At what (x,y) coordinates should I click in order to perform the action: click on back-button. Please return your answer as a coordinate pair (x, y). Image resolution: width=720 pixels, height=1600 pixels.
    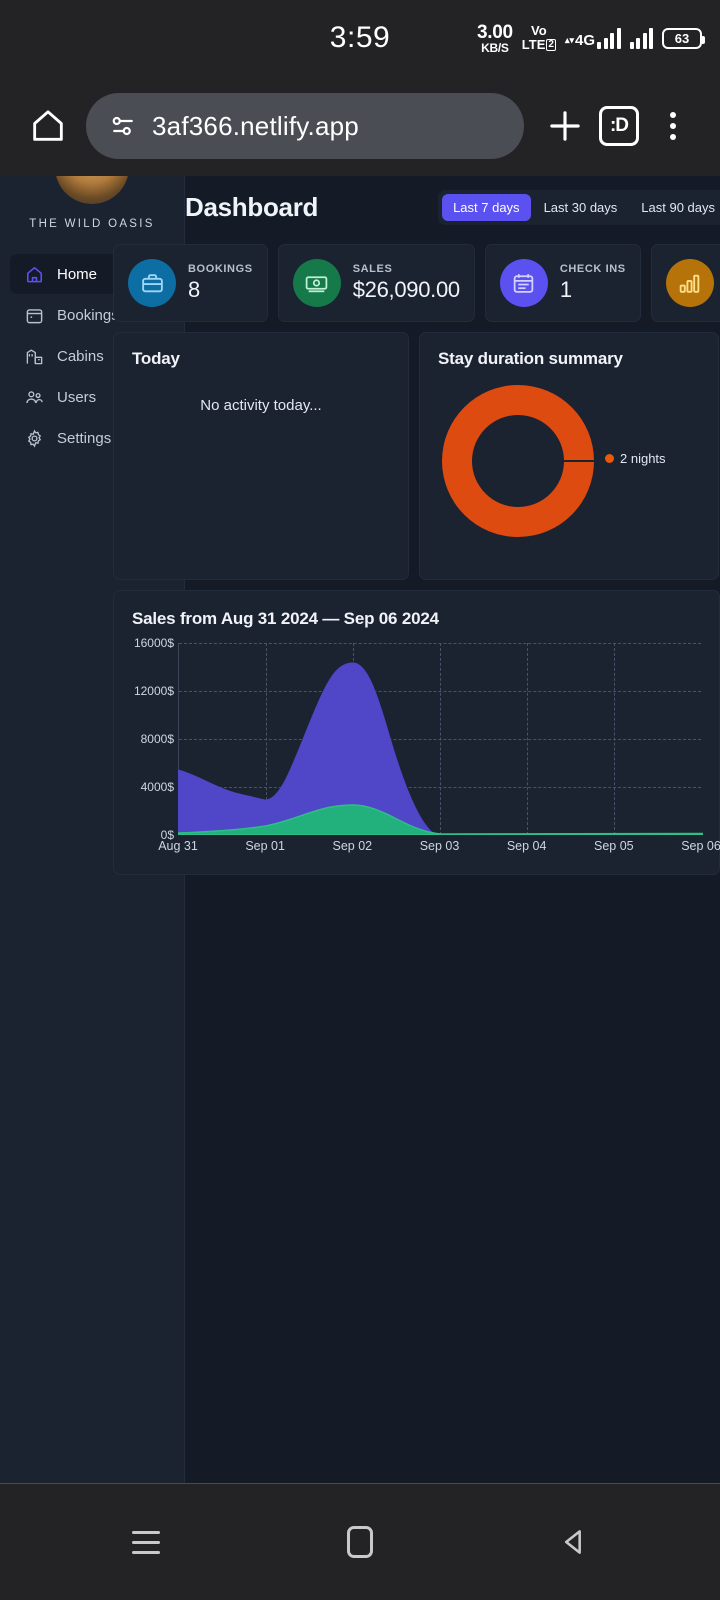
    Looking at the image, I should click on (574, 1542).